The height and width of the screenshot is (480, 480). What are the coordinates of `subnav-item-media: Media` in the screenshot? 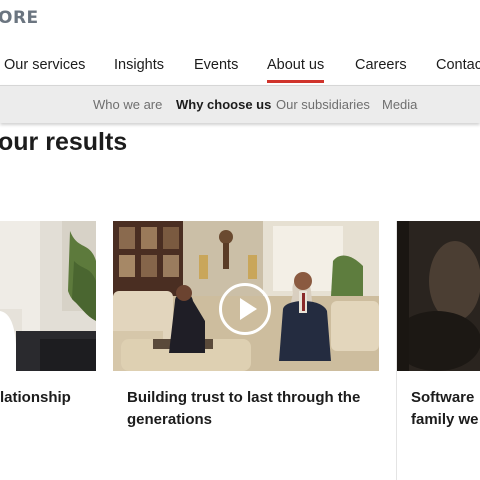 It's located at (399, 104).